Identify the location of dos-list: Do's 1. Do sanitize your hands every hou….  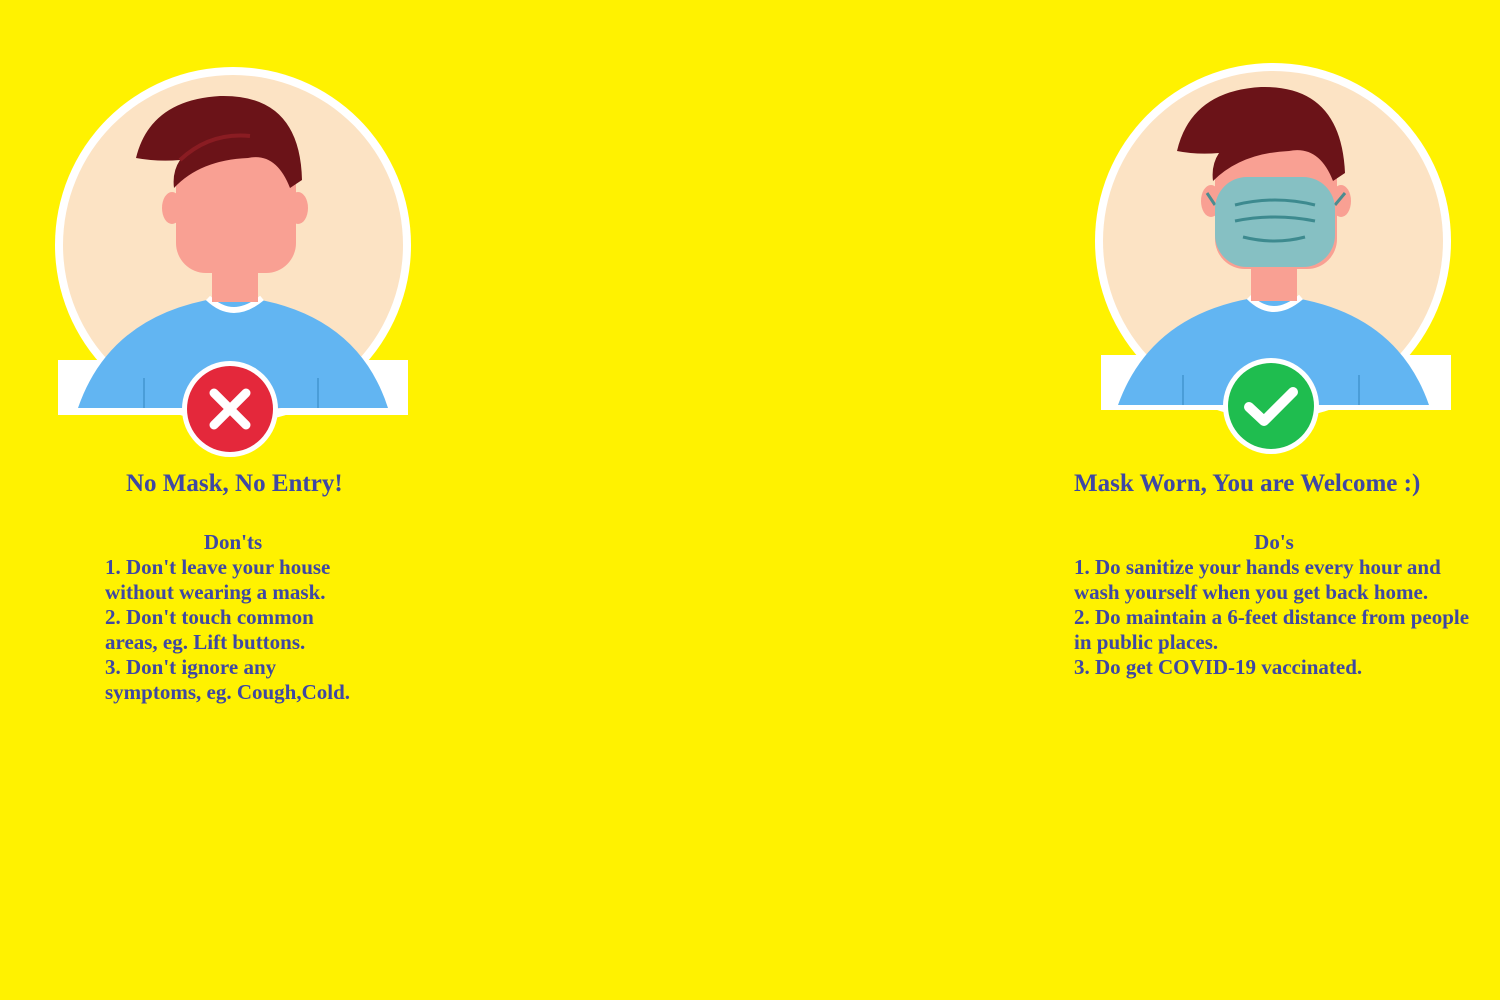
(1274, 605).